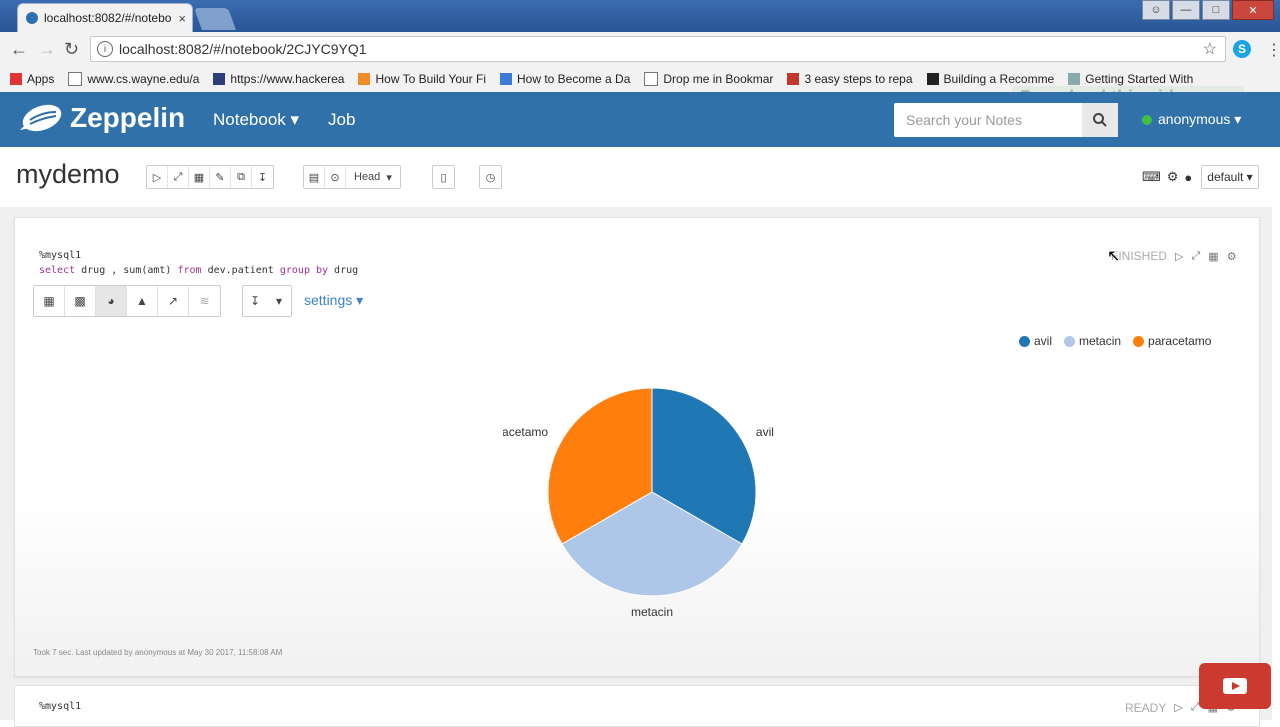  I want to click on download-dropdown-icon: ▾, so click(279, 301).